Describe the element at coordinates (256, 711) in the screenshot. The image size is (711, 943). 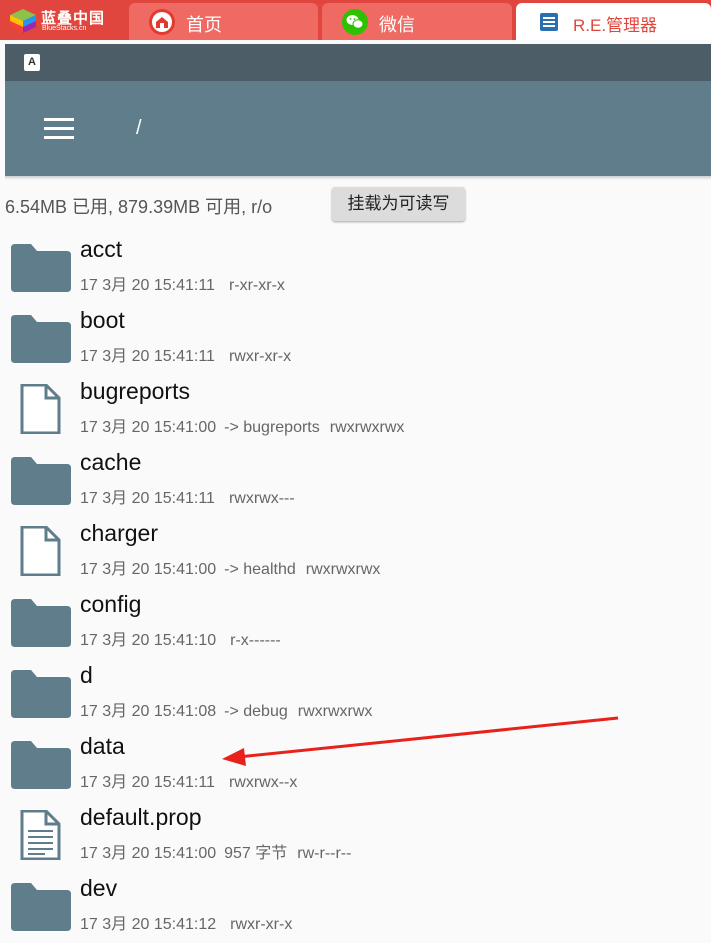
I see `file-link-target: -> debug` at that location.